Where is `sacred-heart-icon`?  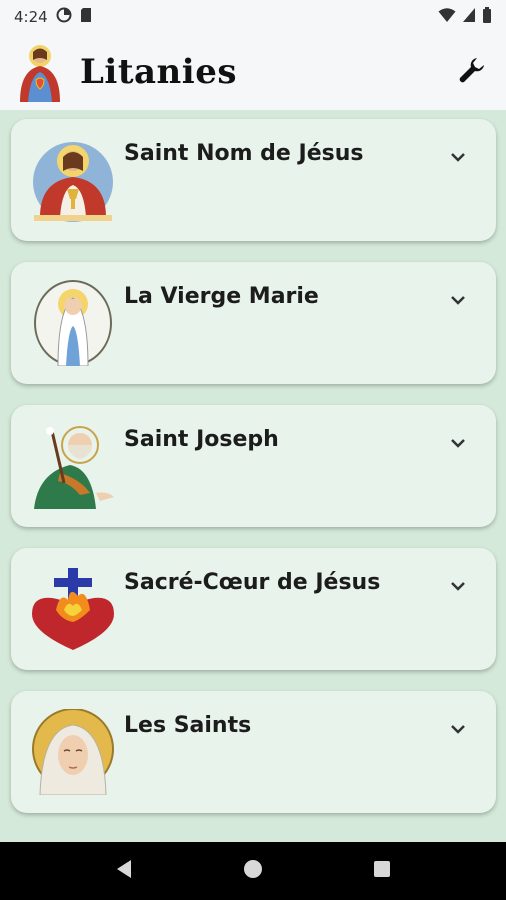 sacred-heart-icon is located at coordinates (73, 609).